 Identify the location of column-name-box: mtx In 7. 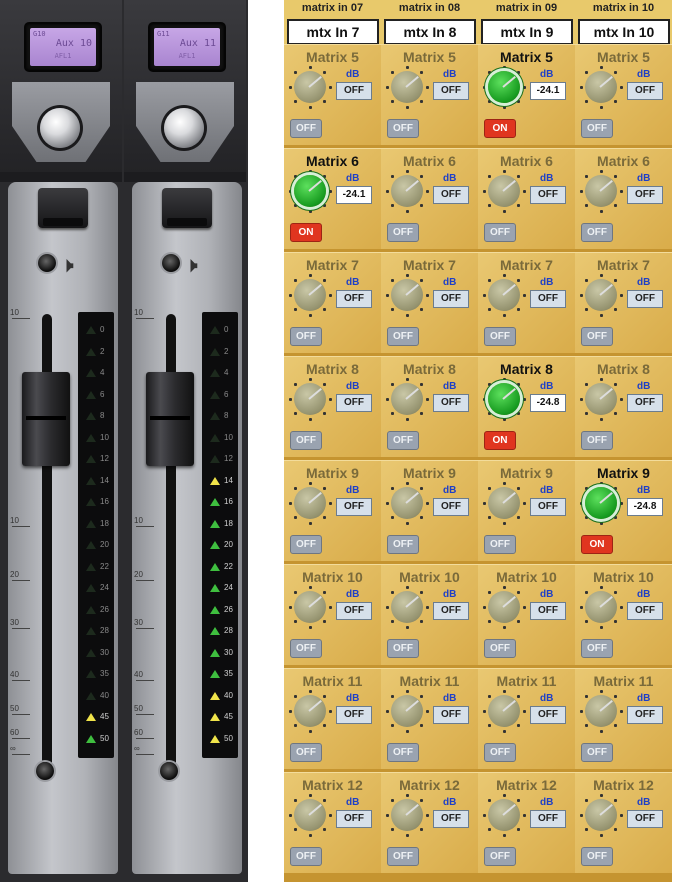
(333, 32).